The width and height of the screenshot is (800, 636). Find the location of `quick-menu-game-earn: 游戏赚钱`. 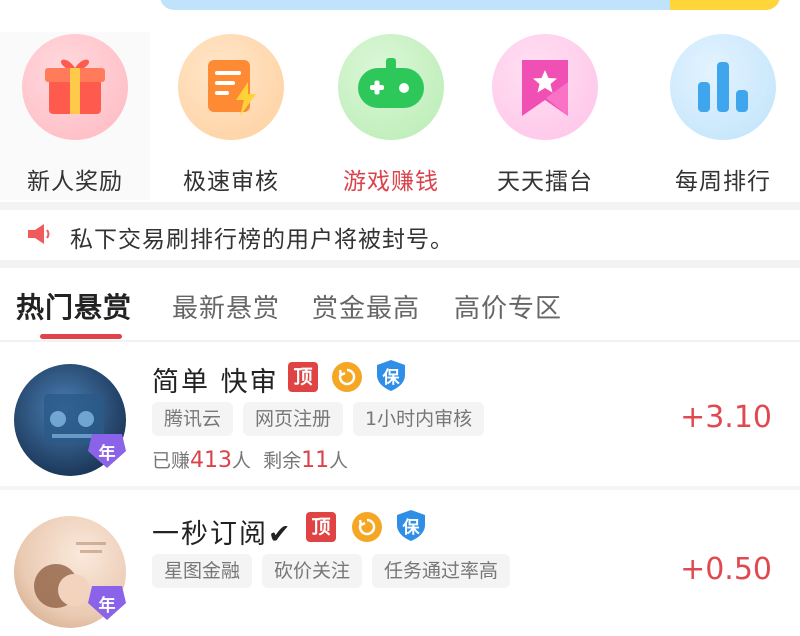

quick-menu-game-earn: 游戏赚钱 is located at coordinates (391, 116).